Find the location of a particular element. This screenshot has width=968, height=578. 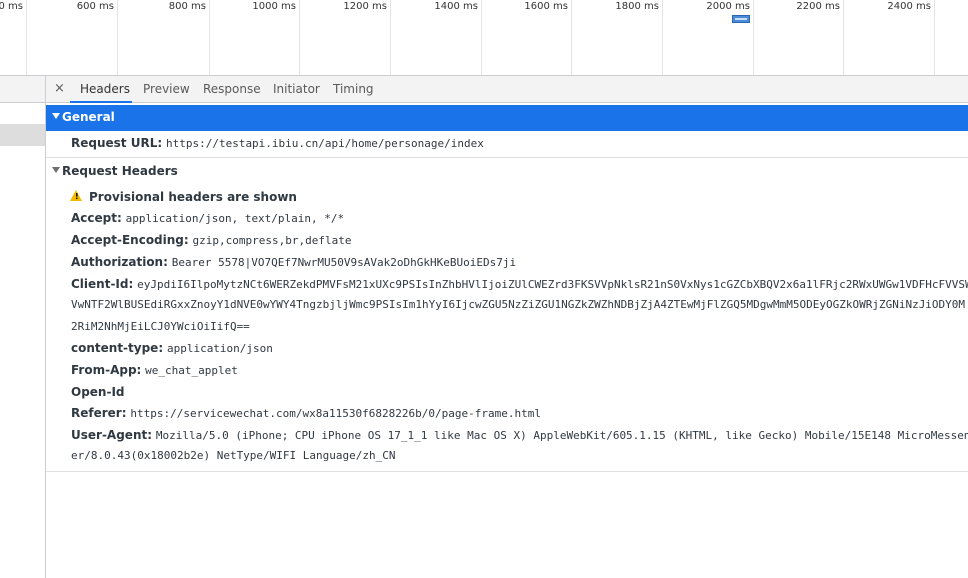

timeline-tick: 1600 ms is located at coordinates (548, 37).